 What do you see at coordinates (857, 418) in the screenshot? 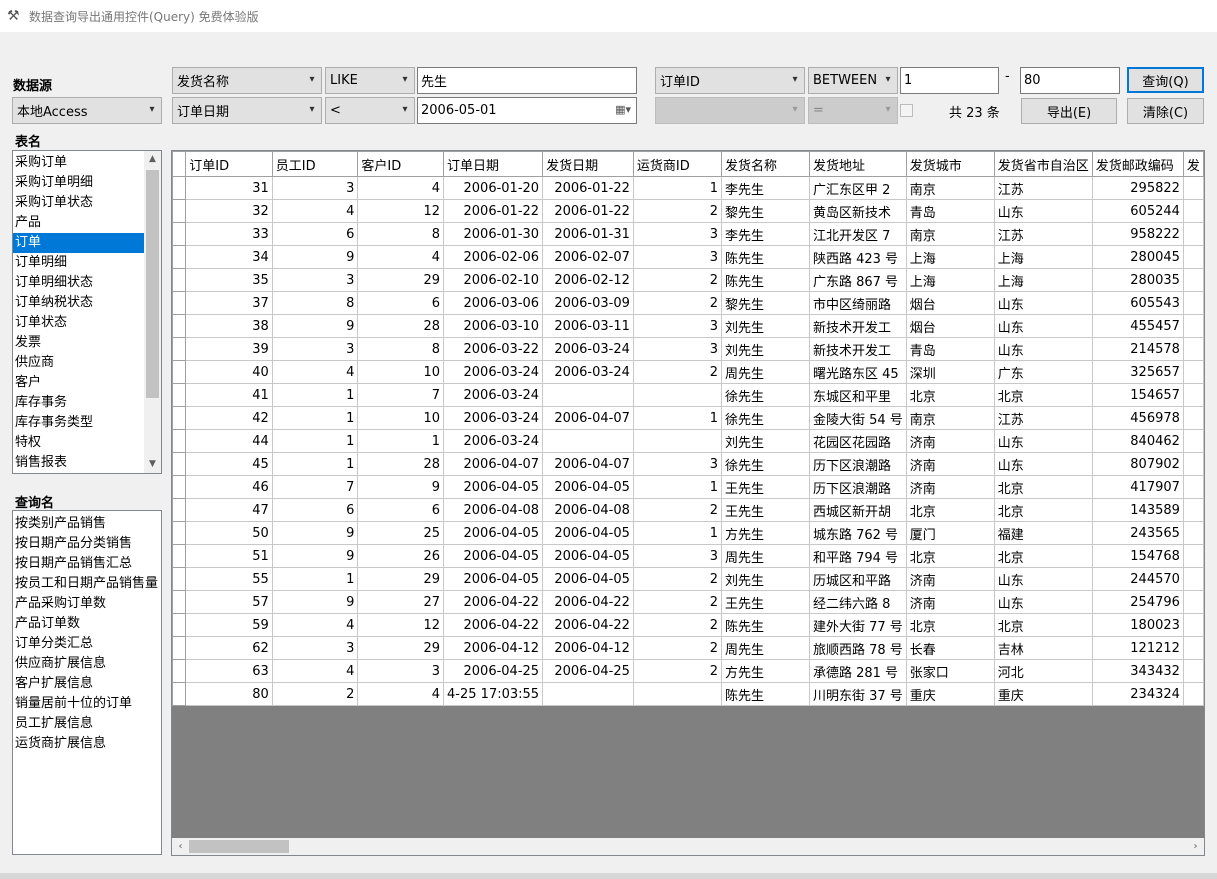
I see `table-cell: 金陵大街 54 号` at bounding box center [857, 418].